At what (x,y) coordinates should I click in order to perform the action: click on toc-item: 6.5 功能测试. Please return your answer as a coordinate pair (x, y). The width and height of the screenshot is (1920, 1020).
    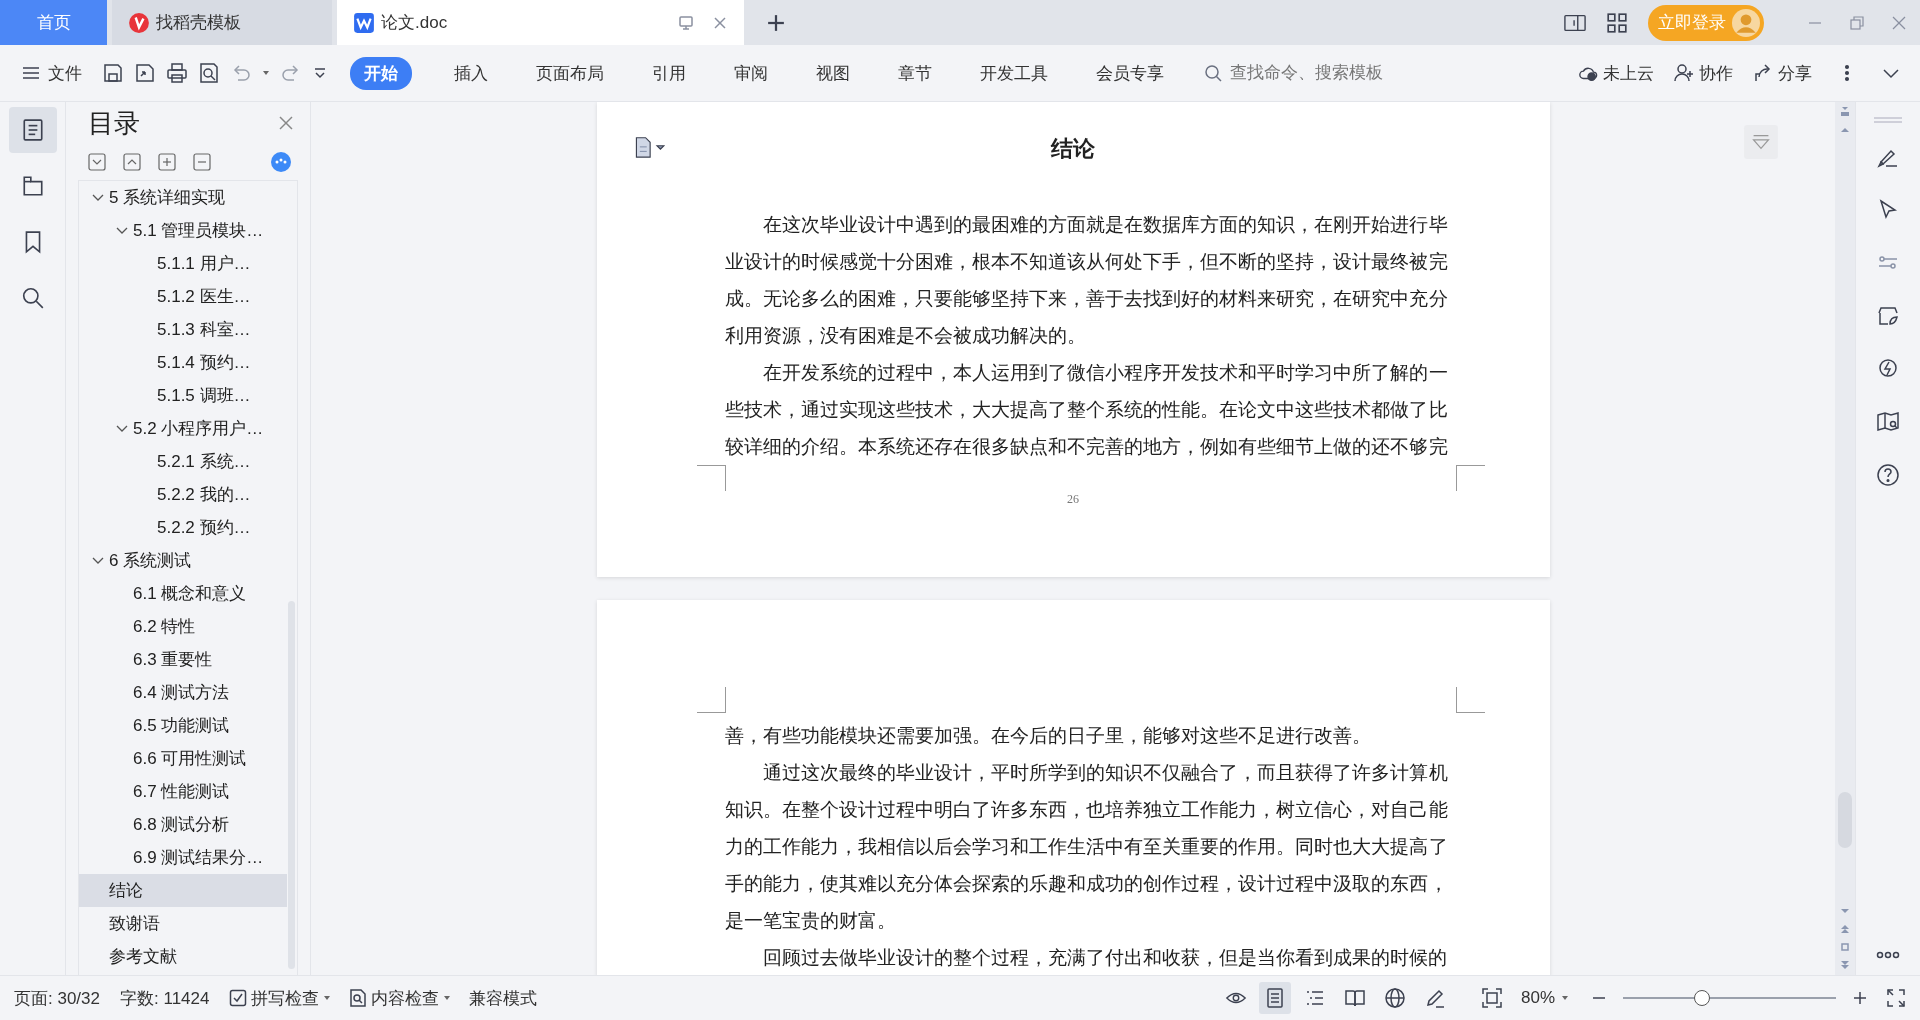
    Looking at the image, I should click on (183, 725).